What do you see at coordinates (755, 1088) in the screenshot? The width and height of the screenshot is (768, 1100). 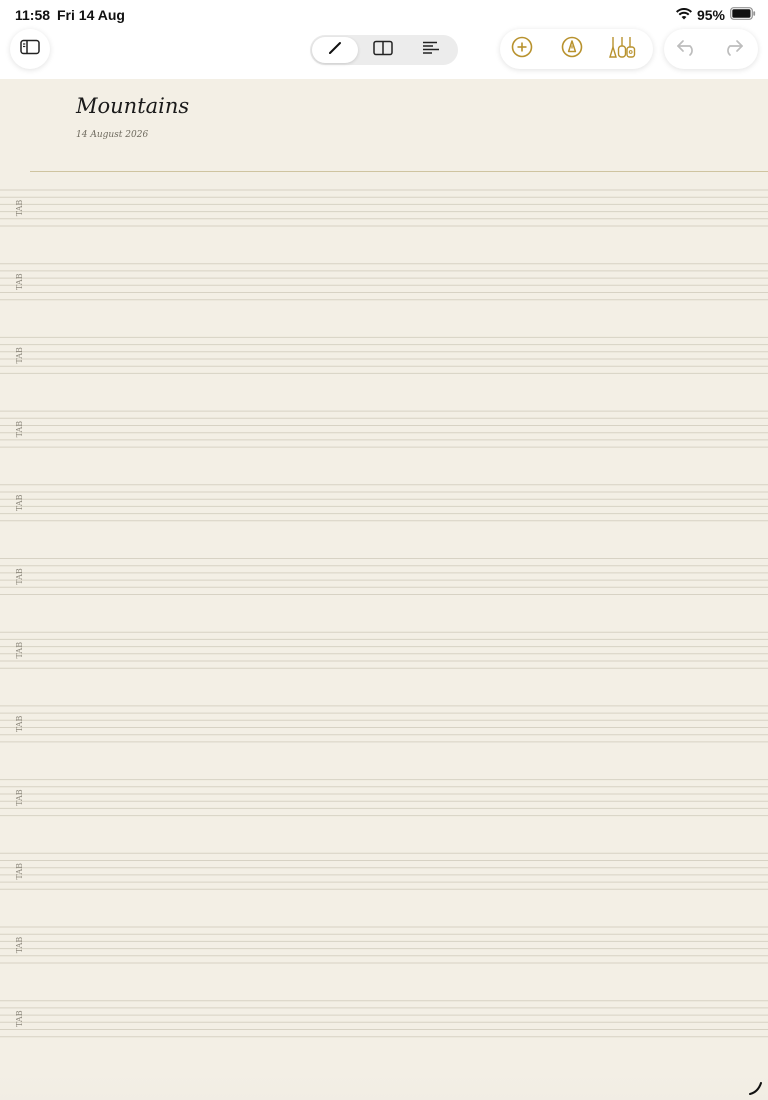 I see `pencil-stroke-mark` at bounding box center [755, 1088].